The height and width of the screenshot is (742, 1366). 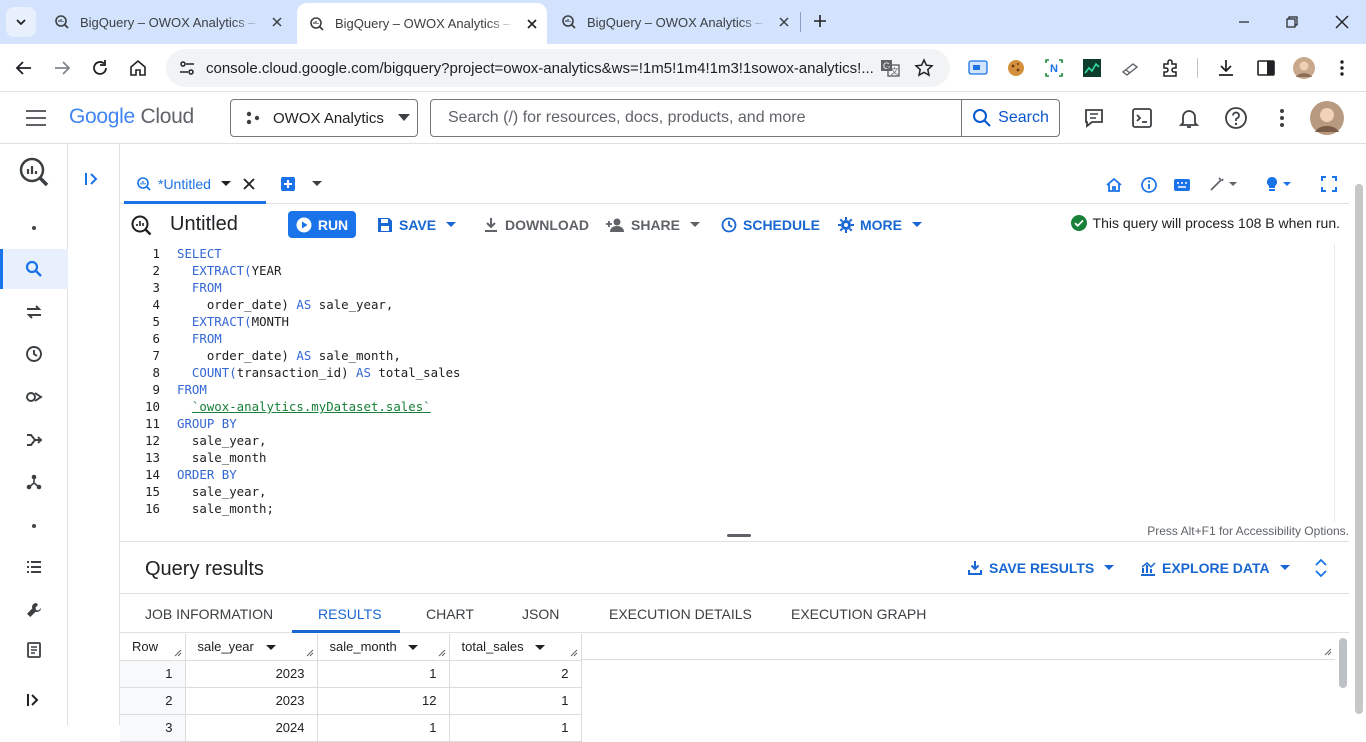 I want to click on page-scrollbar-thumb, so click(x=1359, y=449).